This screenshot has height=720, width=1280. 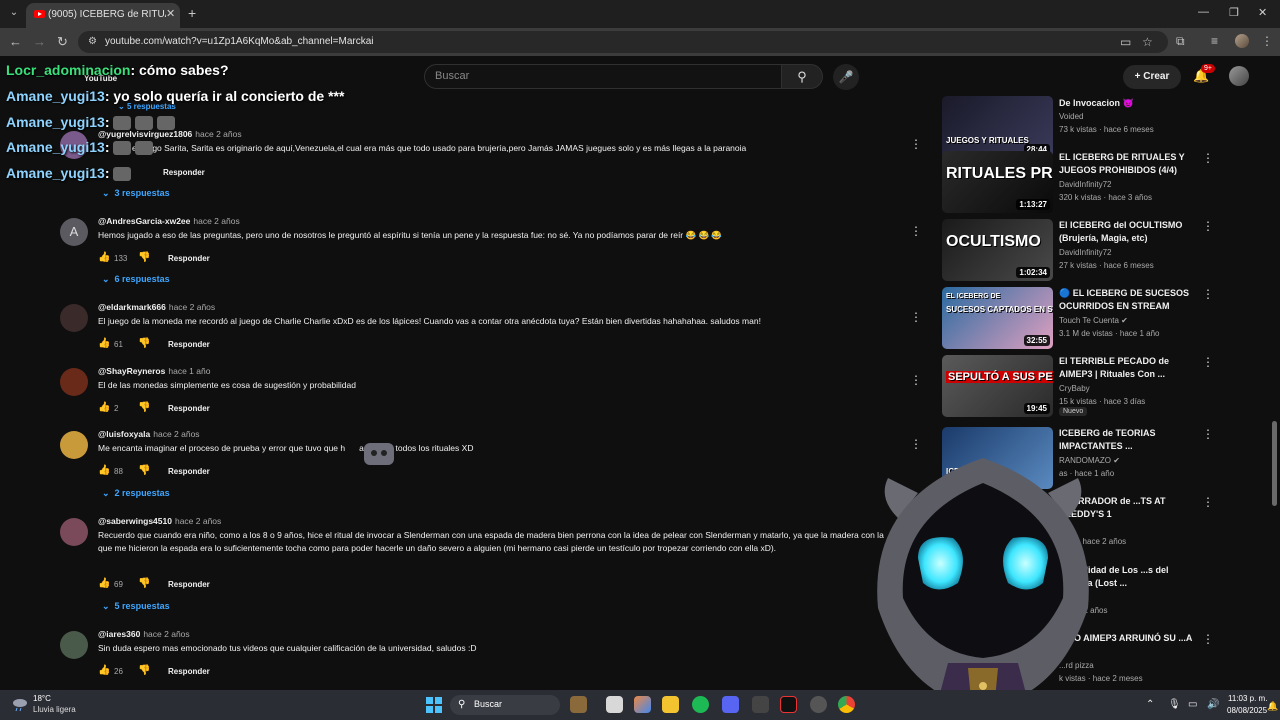 I want to click on task-view-icon, so click(x=614, y=704).